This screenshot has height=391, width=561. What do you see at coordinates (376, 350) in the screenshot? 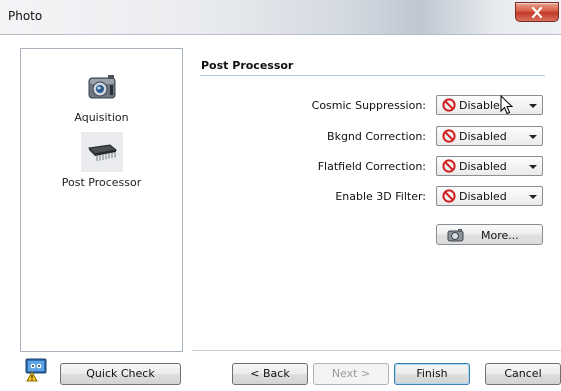
I see `bottom-divider` at bounding box center [376, 350].